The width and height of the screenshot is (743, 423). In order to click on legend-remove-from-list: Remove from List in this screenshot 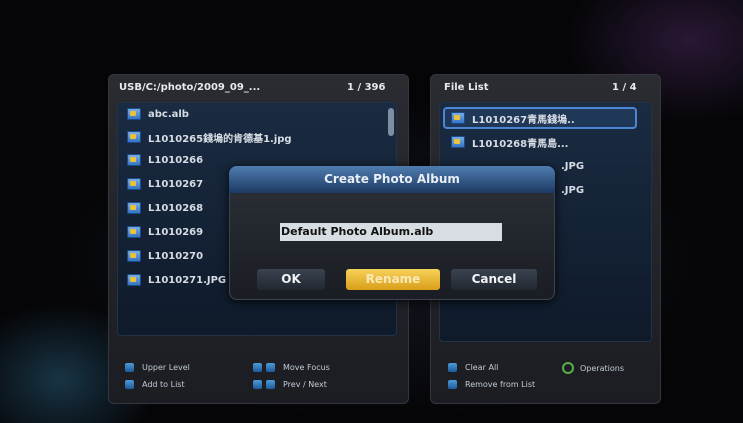, I will do `click(491, 384)`.